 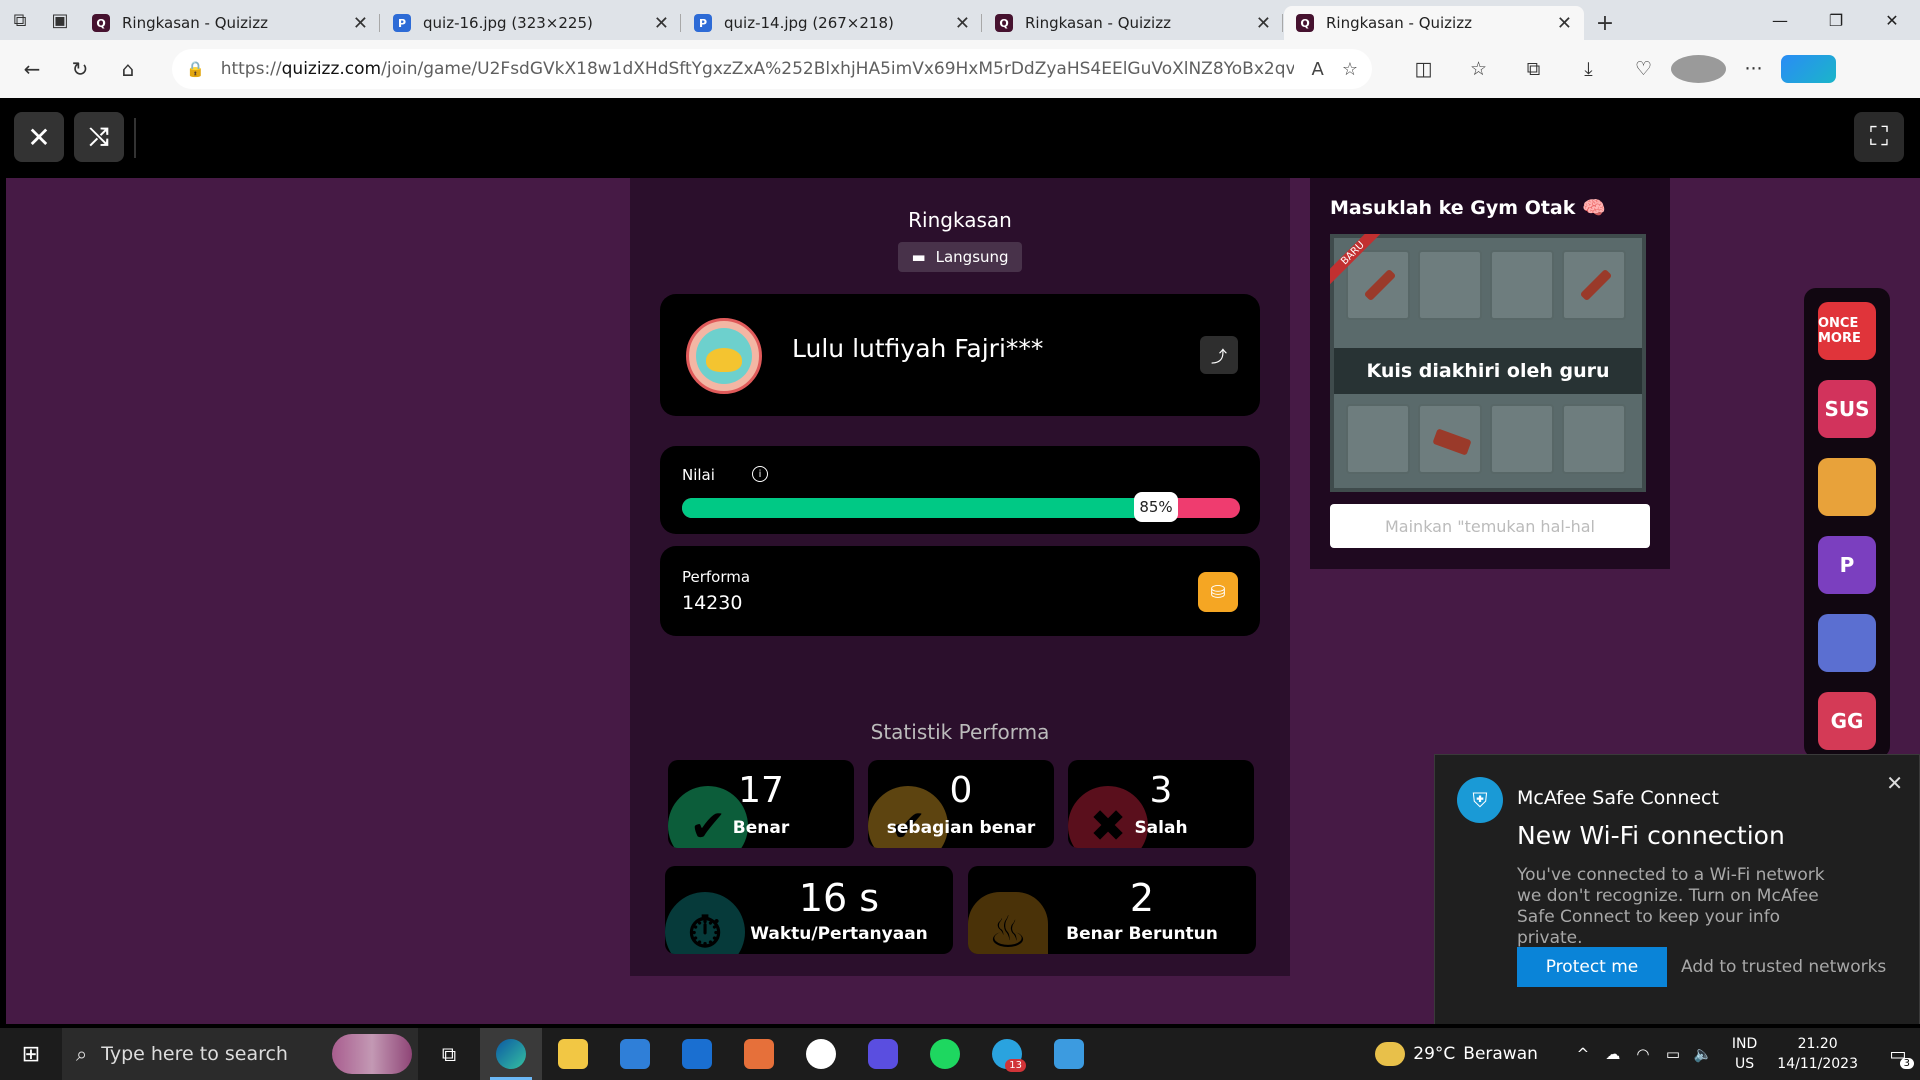 What do you see at coordinates (716, 577) in the screenshot?
I see `performance-label: Performa` at bounding box center [716, 577].